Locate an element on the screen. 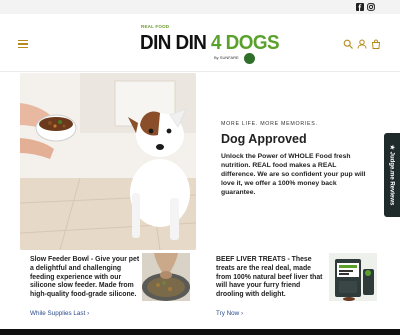  slow-feeder-image is located at coordinates (166, 277).